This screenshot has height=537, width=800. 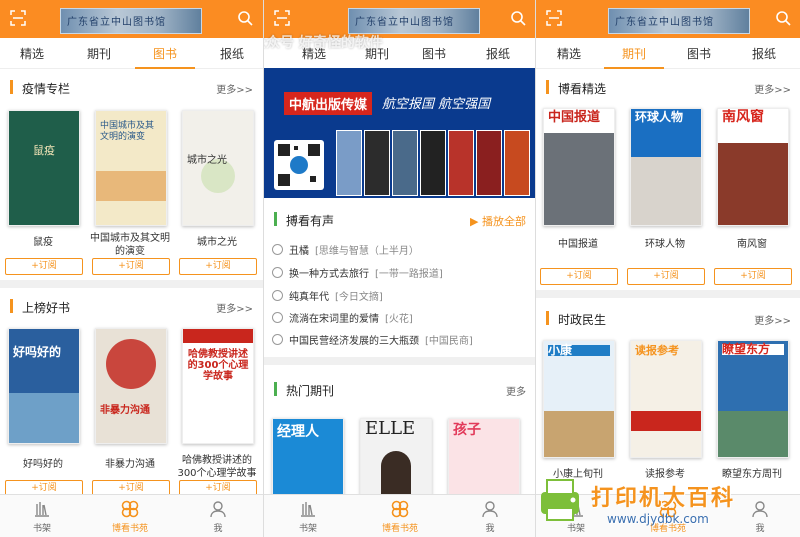 What do you see at coordinates (484, 457) in the screenshot?
I see `magazine-cover: 孩子` at bounding box center [484, 457].